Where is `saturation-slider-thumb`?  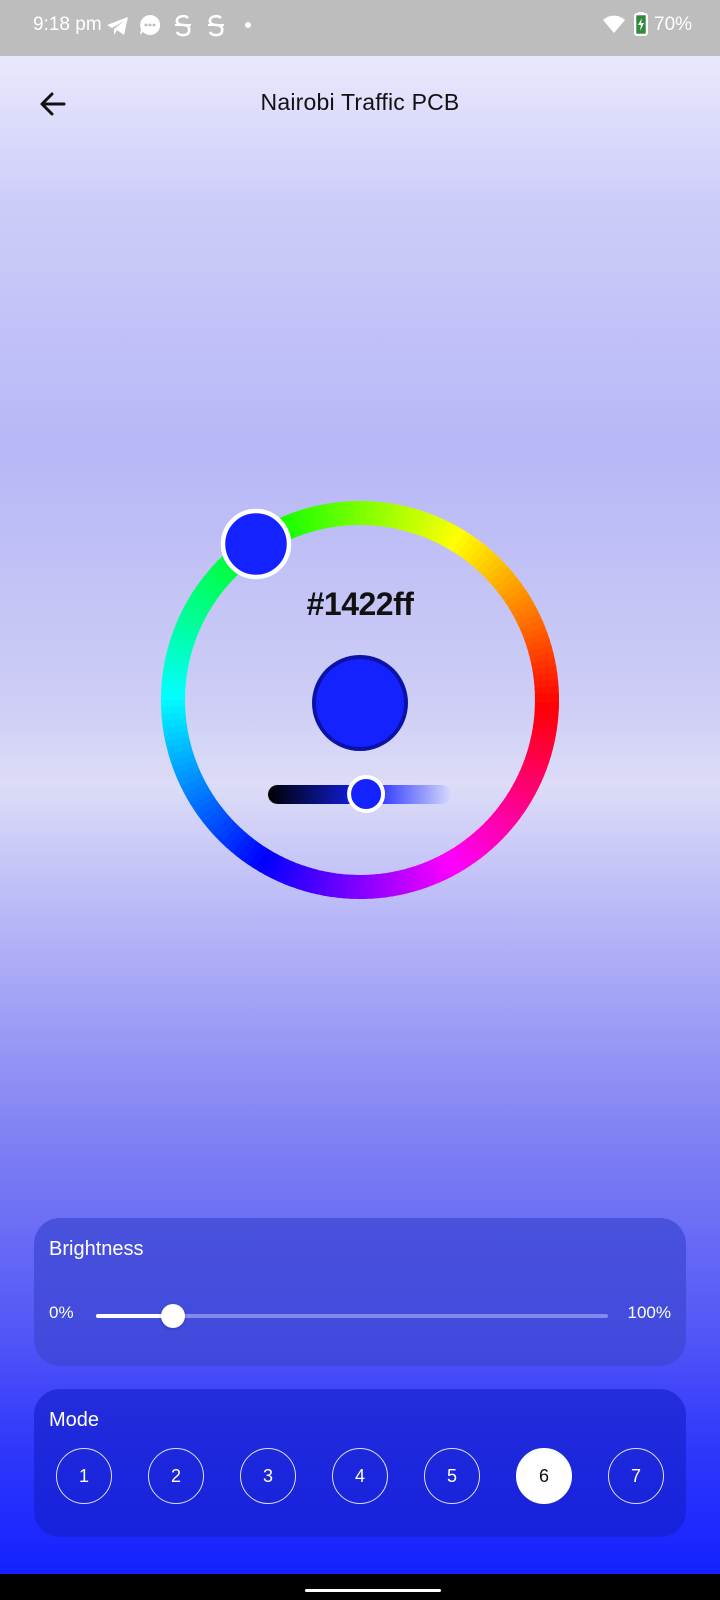 saturation-slider-thumb is located at coordinates (366, 794).